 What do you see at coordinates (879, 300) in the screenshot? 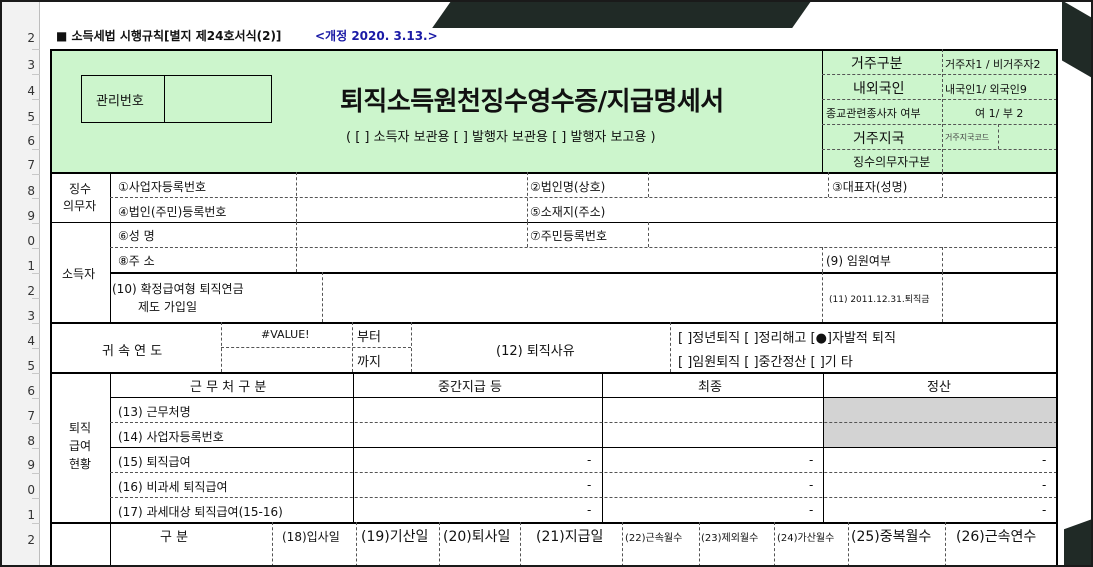
I see `retire-2011-label: (11) 2011.12.31.퇴직금` at bounding box center [879, 300].